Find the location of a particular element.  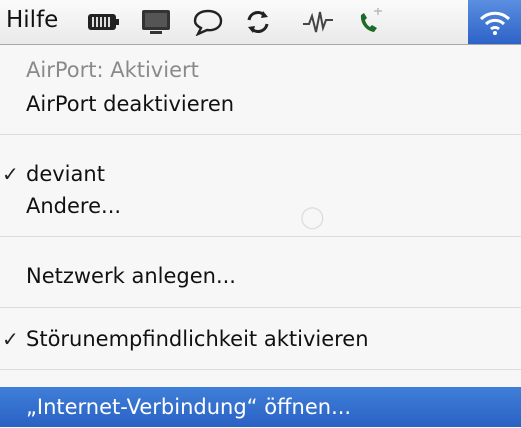

phone-icon is located at coordinates (370, 22).